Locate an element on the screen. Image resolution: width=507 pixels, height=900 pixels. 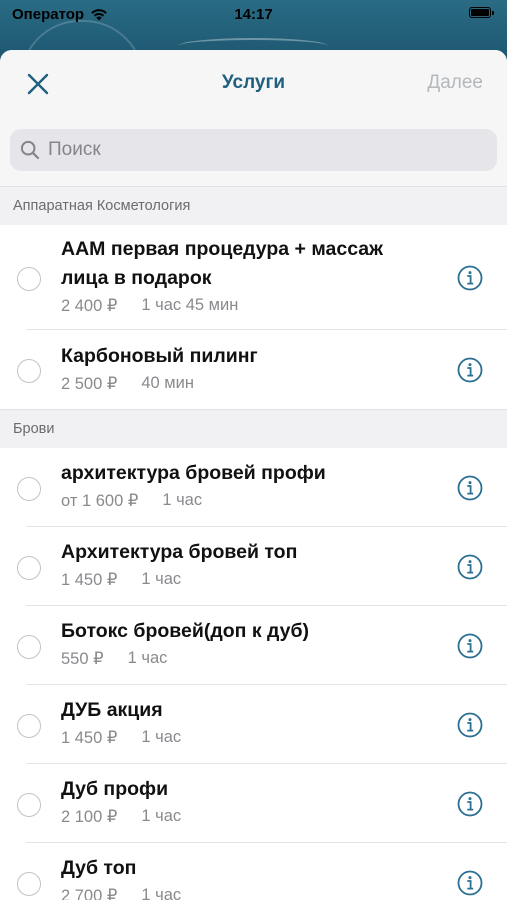
search-field is located at coordinates (253, 150).